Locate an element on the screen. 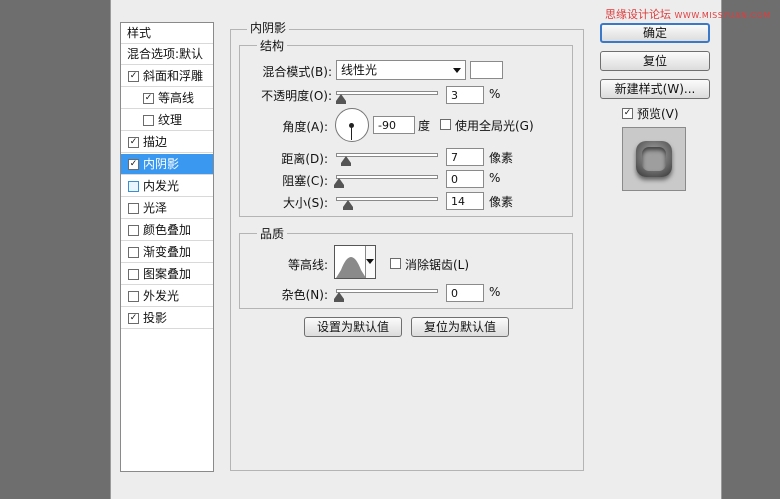  style-item-stroke: ✓ 描边 is located at coordinates (167, 142).